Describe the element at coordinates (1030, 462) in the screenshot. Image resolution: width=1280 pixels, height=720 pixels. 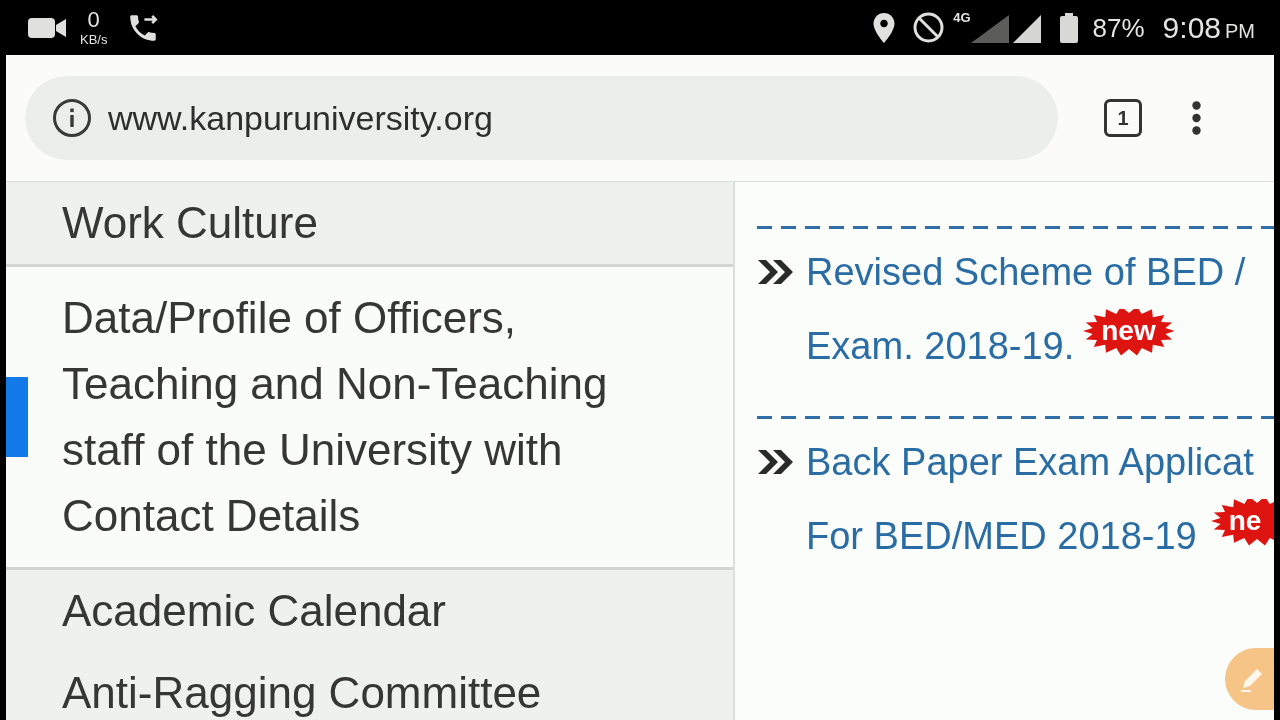
I see `notice-link: Back Paper Exam Applicat` at that location.